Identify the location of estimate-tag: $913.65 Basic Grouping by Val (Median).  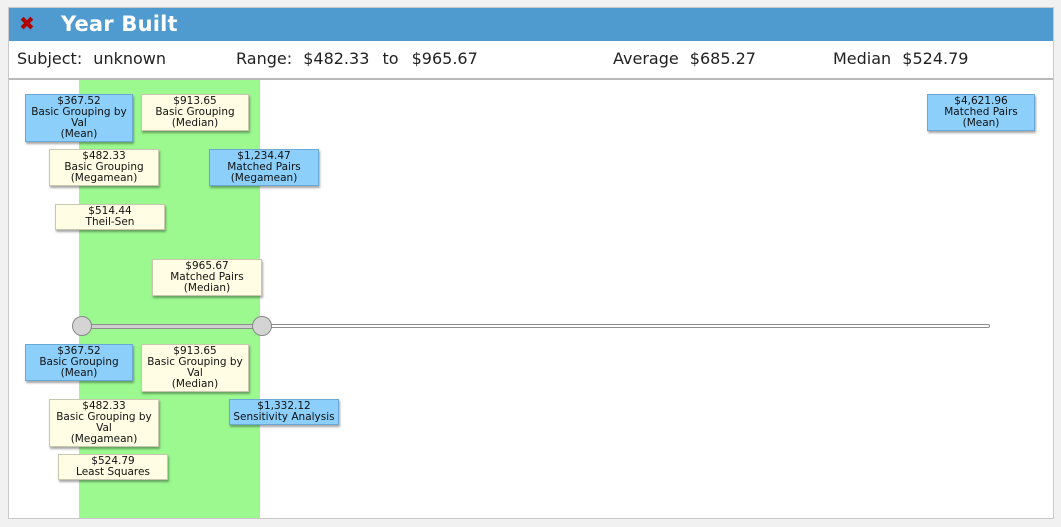
(195, 368).